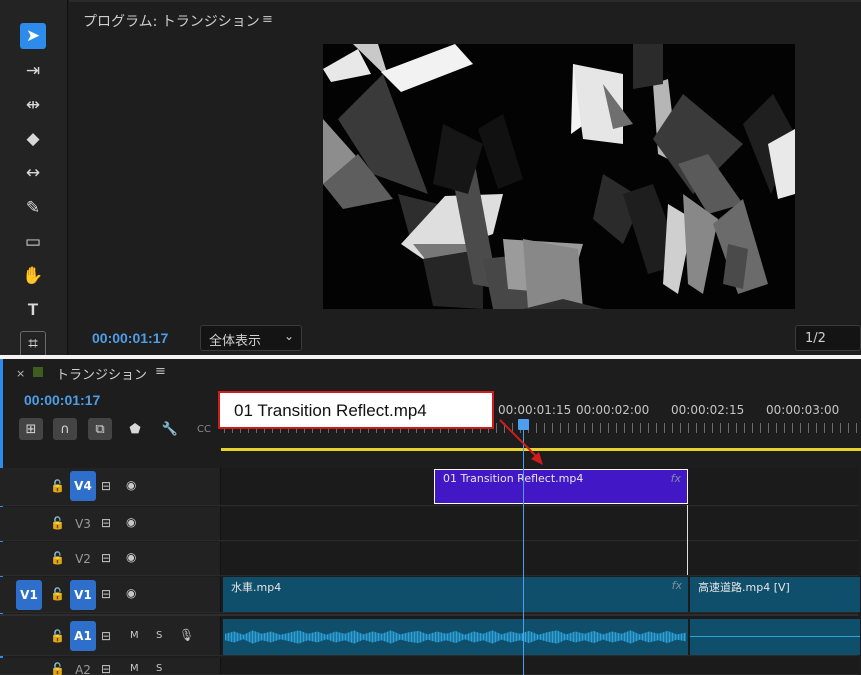 The width and height of the screenshot is (861, 675). What do you see at coordinates (744, 587) in the screenshot?
I see `clip-label: 高速道路.mp4 [V]` at bounding box center [744, 587].